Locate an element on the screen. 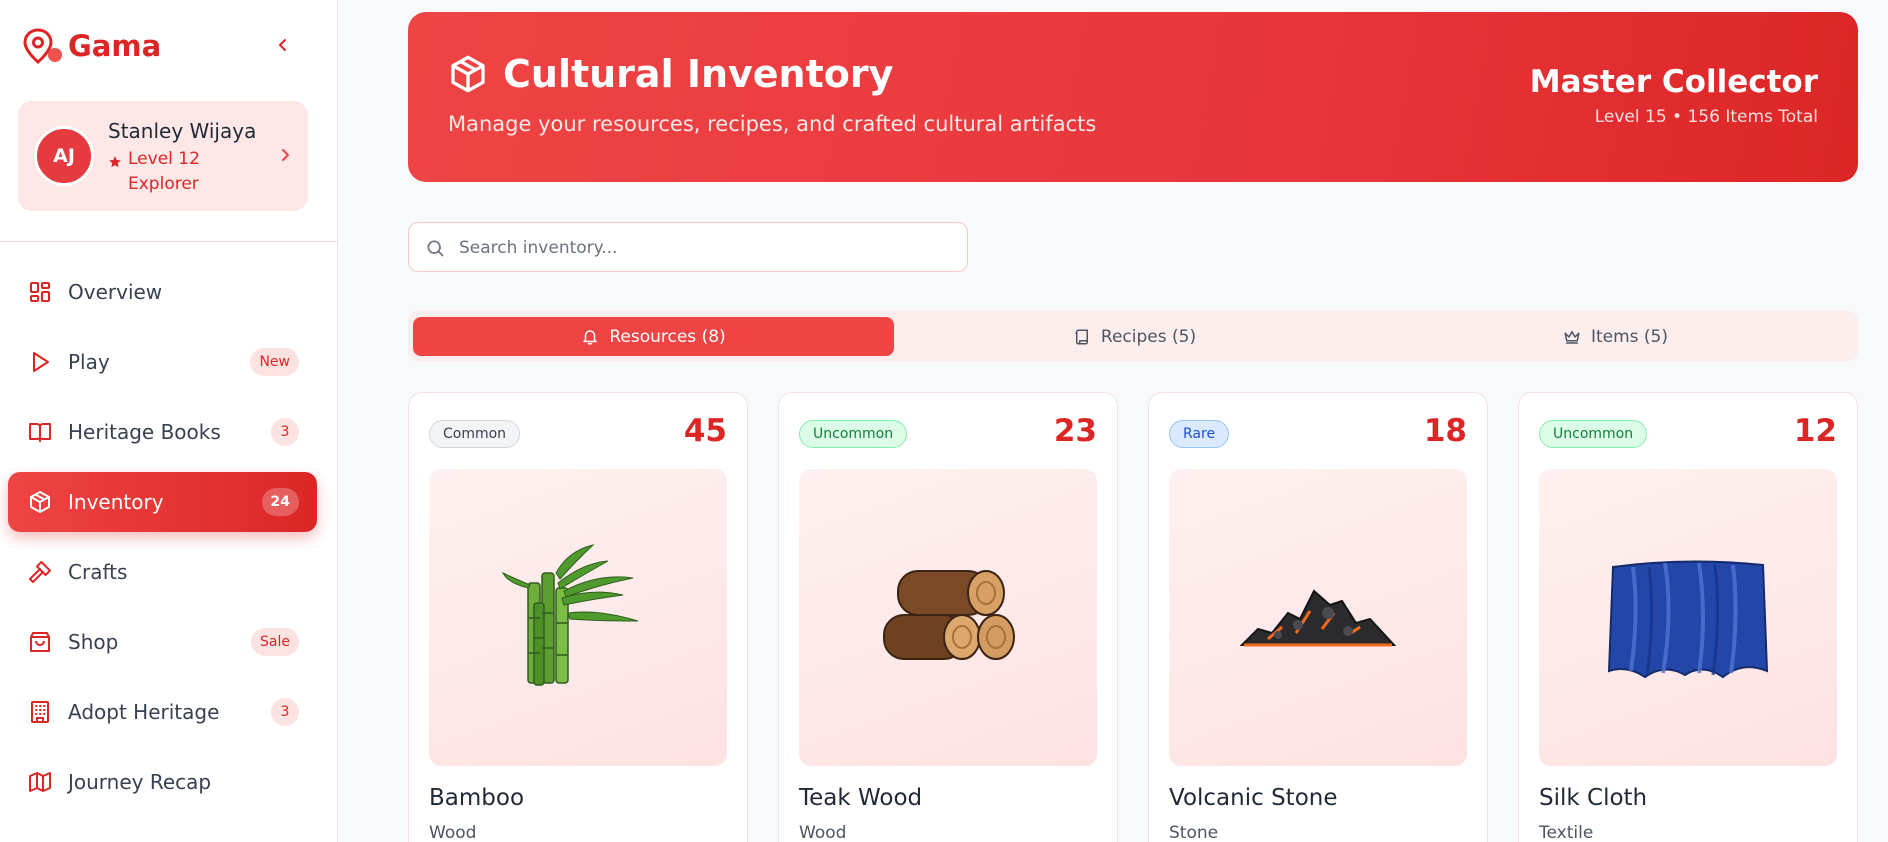  resource-card: Uncommon 23 Teak Wood Wood is located at coordinates (948, 617).